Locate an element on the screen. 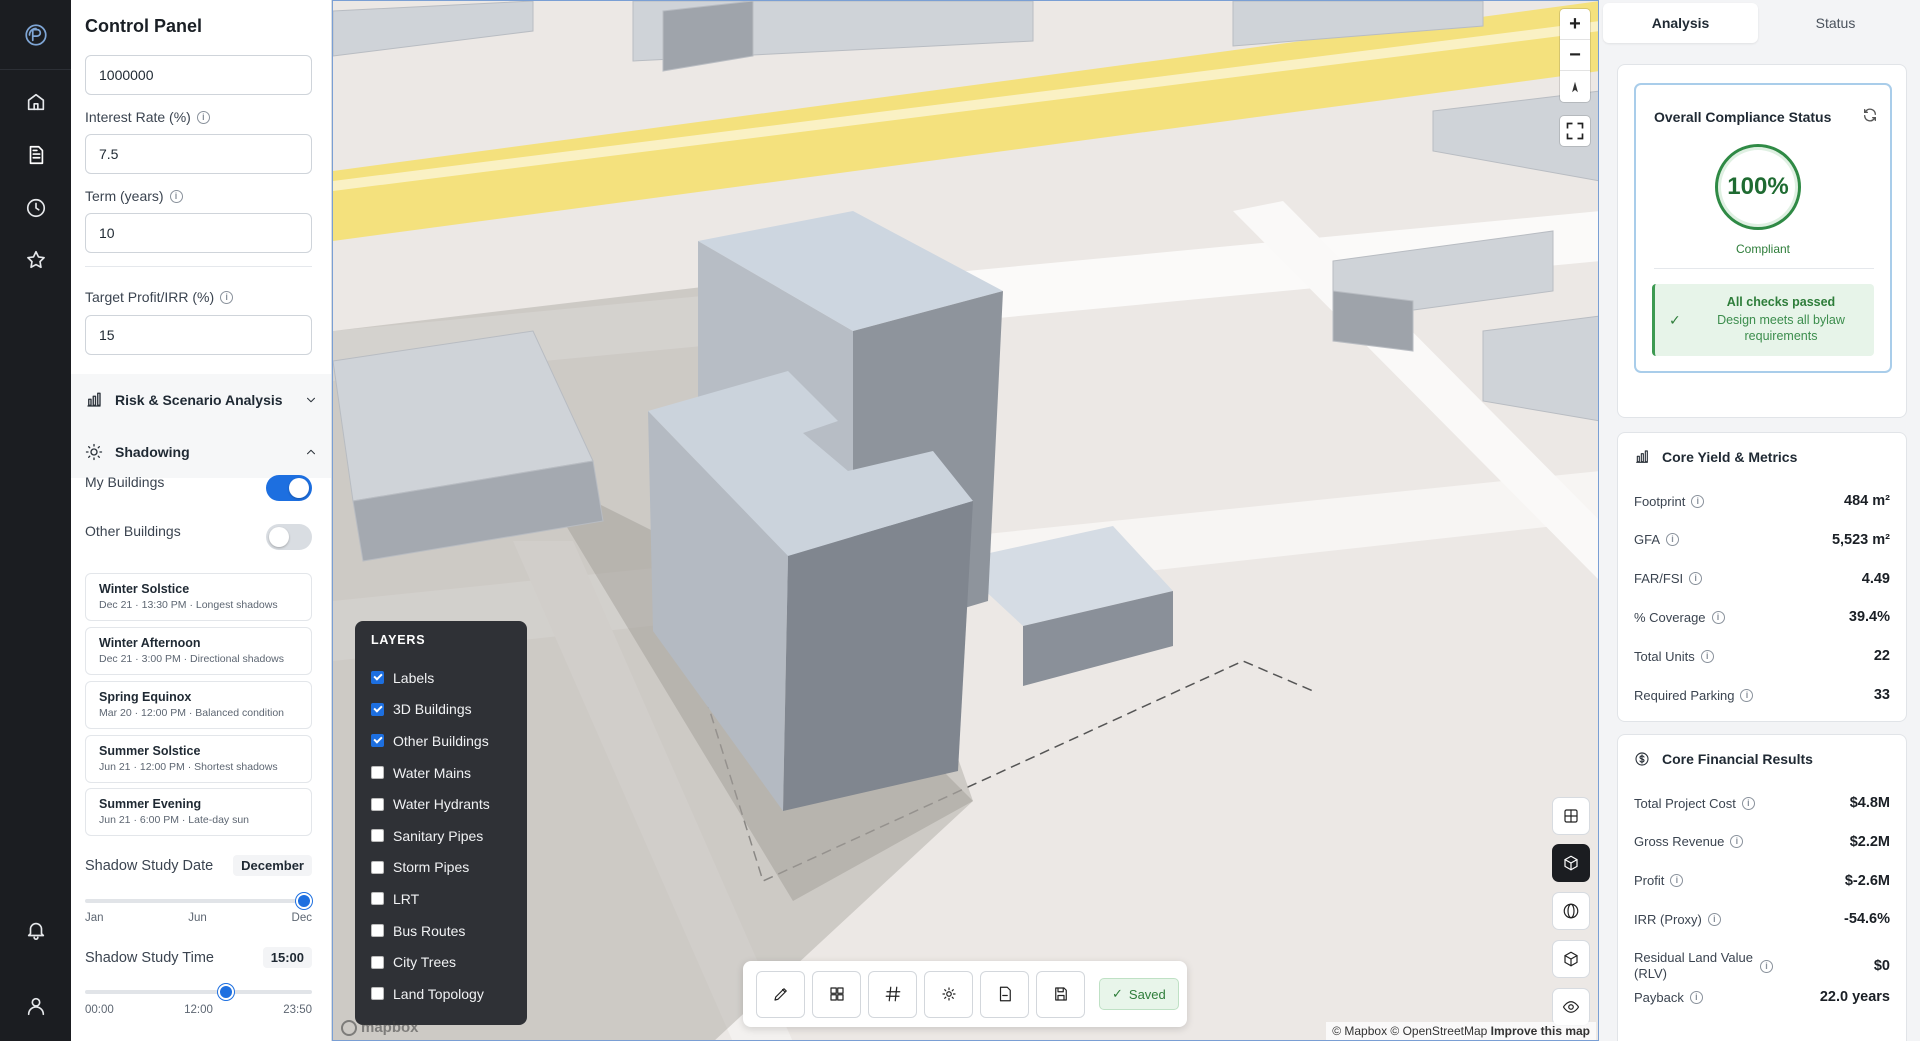 This screenshot has height=1041, width=1920. layer-item: LRT is located at coordinates (449, 899).